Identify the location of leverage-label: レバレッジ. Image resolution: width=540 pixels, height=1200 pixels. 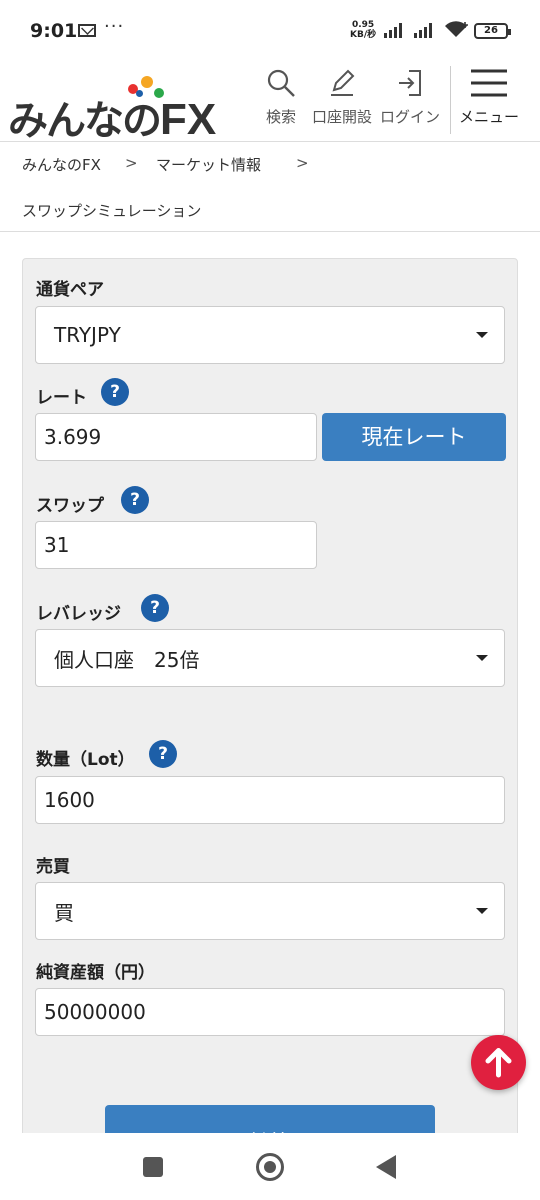
(78, 614).